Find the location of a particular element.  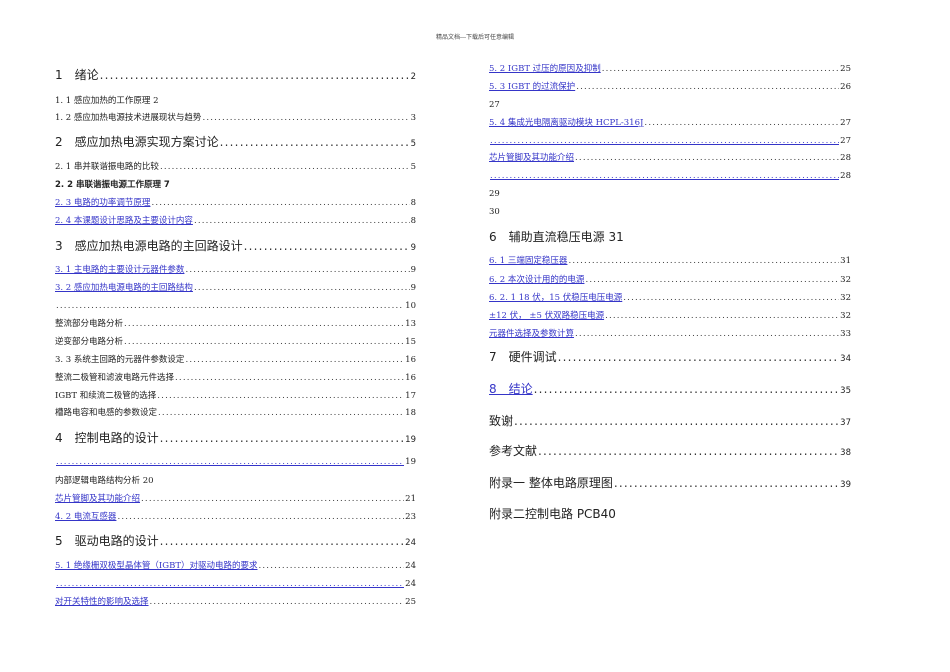

toc-entry-title: 3. 2 感应加热电源电路的主回路结构 is located at coordinates (124, 288).